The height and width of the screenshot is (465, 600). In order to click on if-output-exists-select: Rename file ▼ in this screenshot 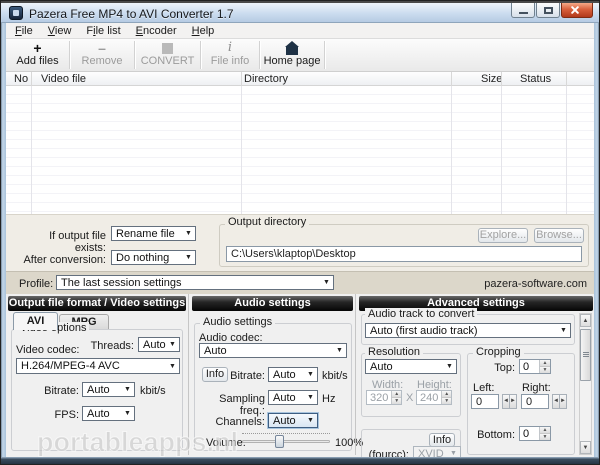, I will do `click(153, 233)`.